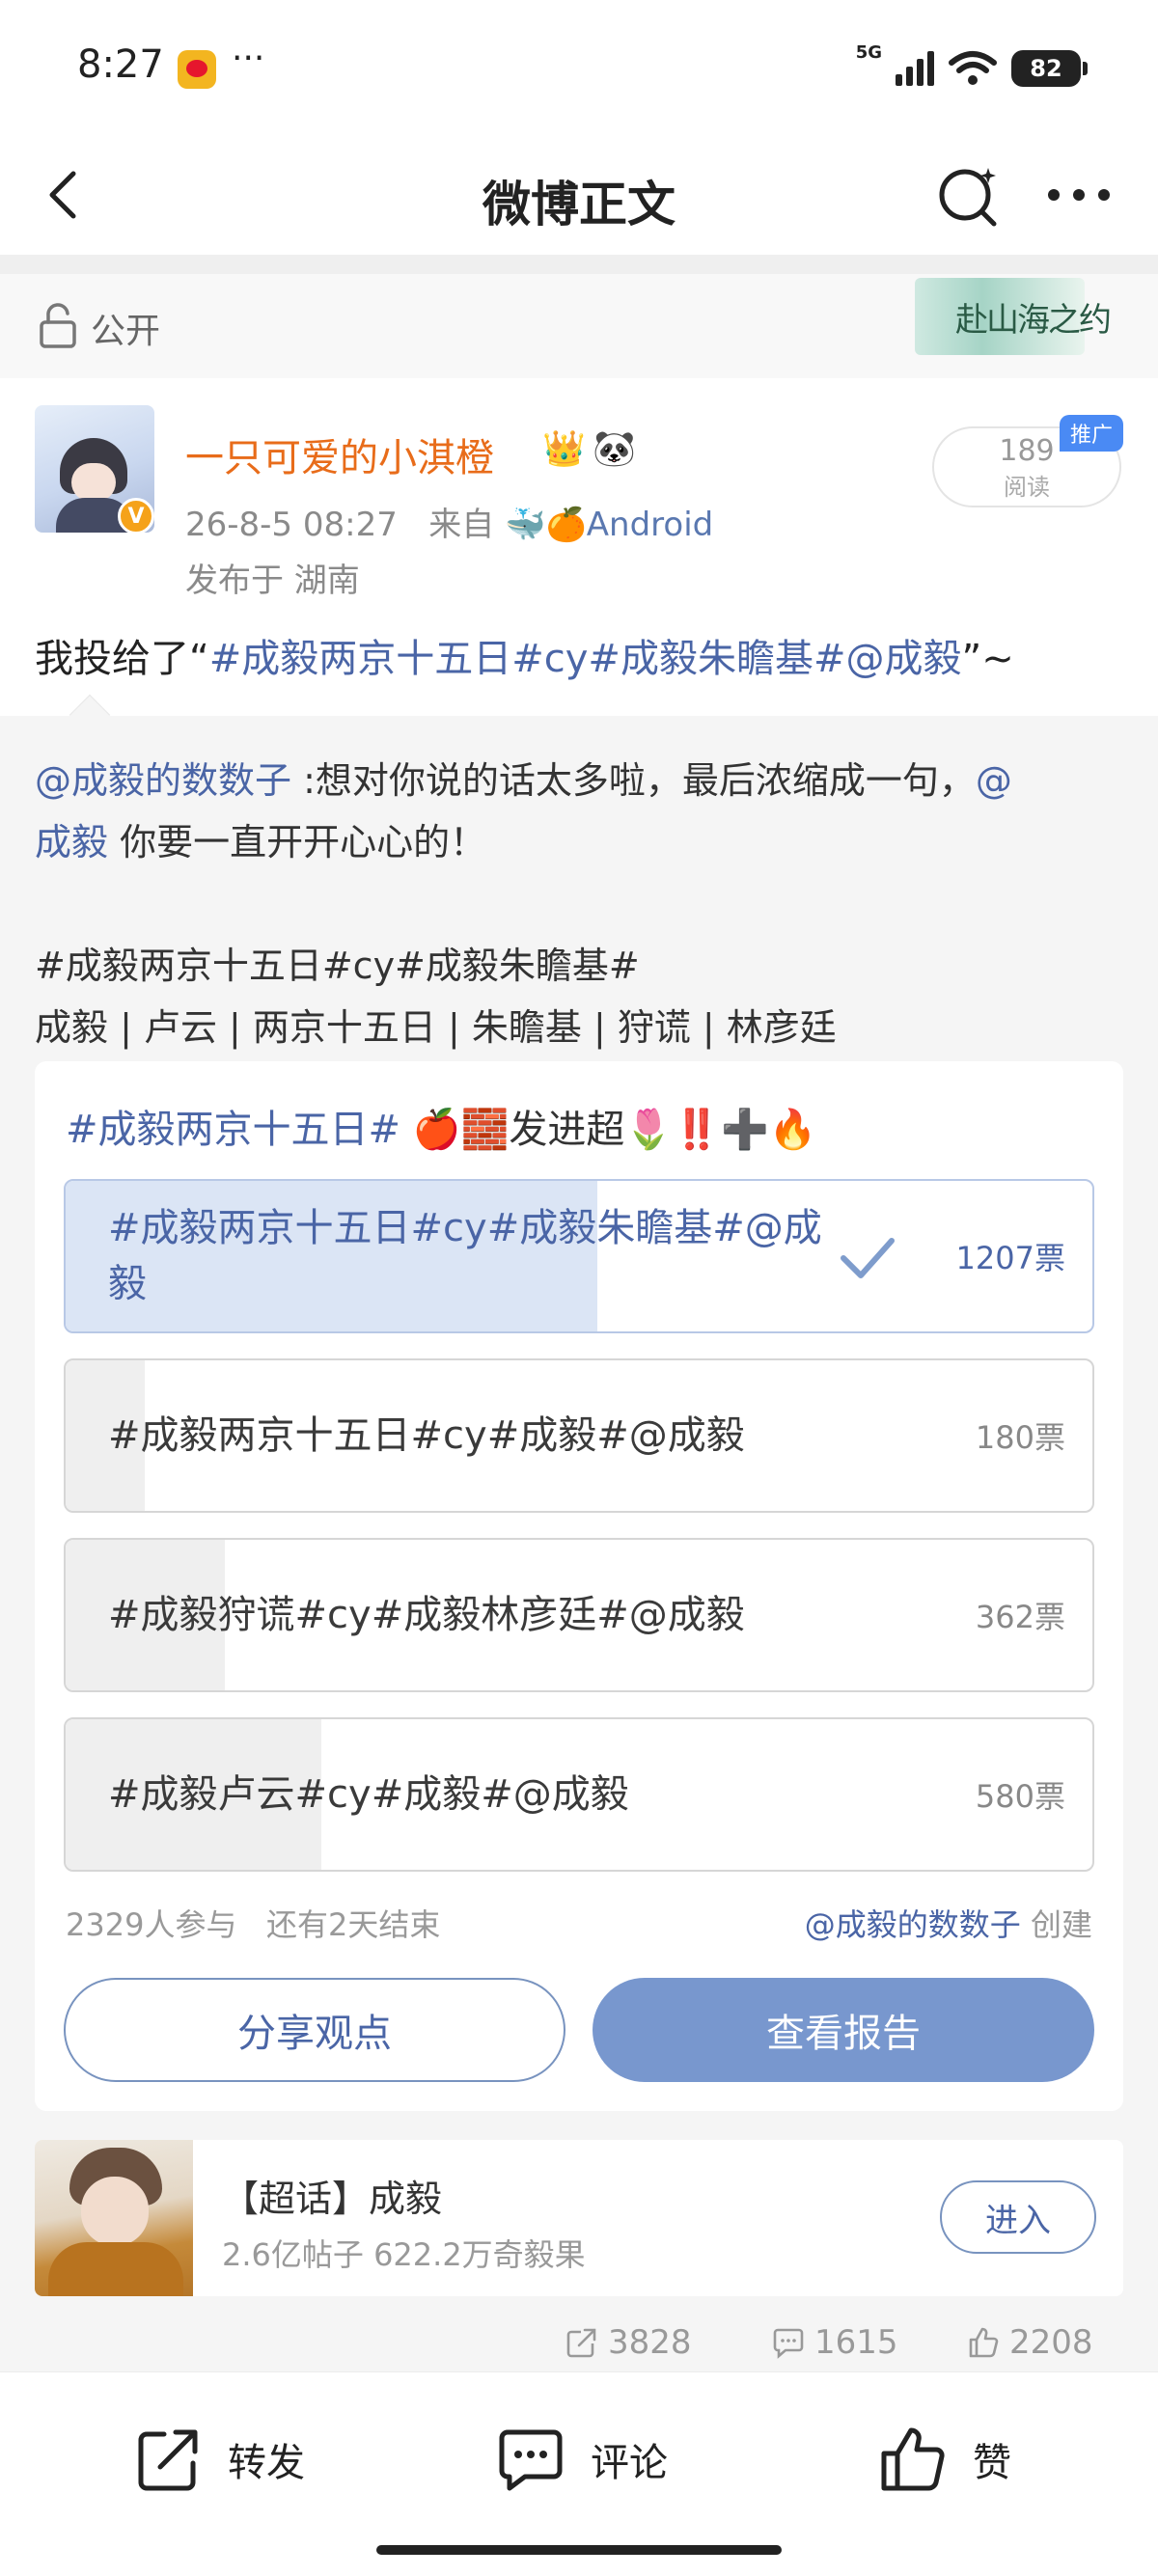  Describe the element at coordinates (581, 2459) in the screenshot. I see `comment-button: 评论` at that location.